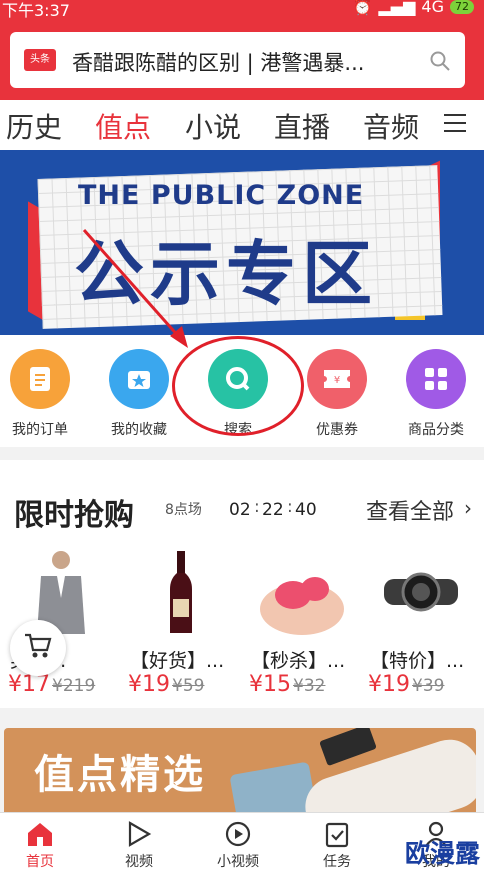 The image size is (484, 874). What do you see at coordinates (421, 592) in the screenshot?
I see `watch-icon` at bounding box center [421, 592].